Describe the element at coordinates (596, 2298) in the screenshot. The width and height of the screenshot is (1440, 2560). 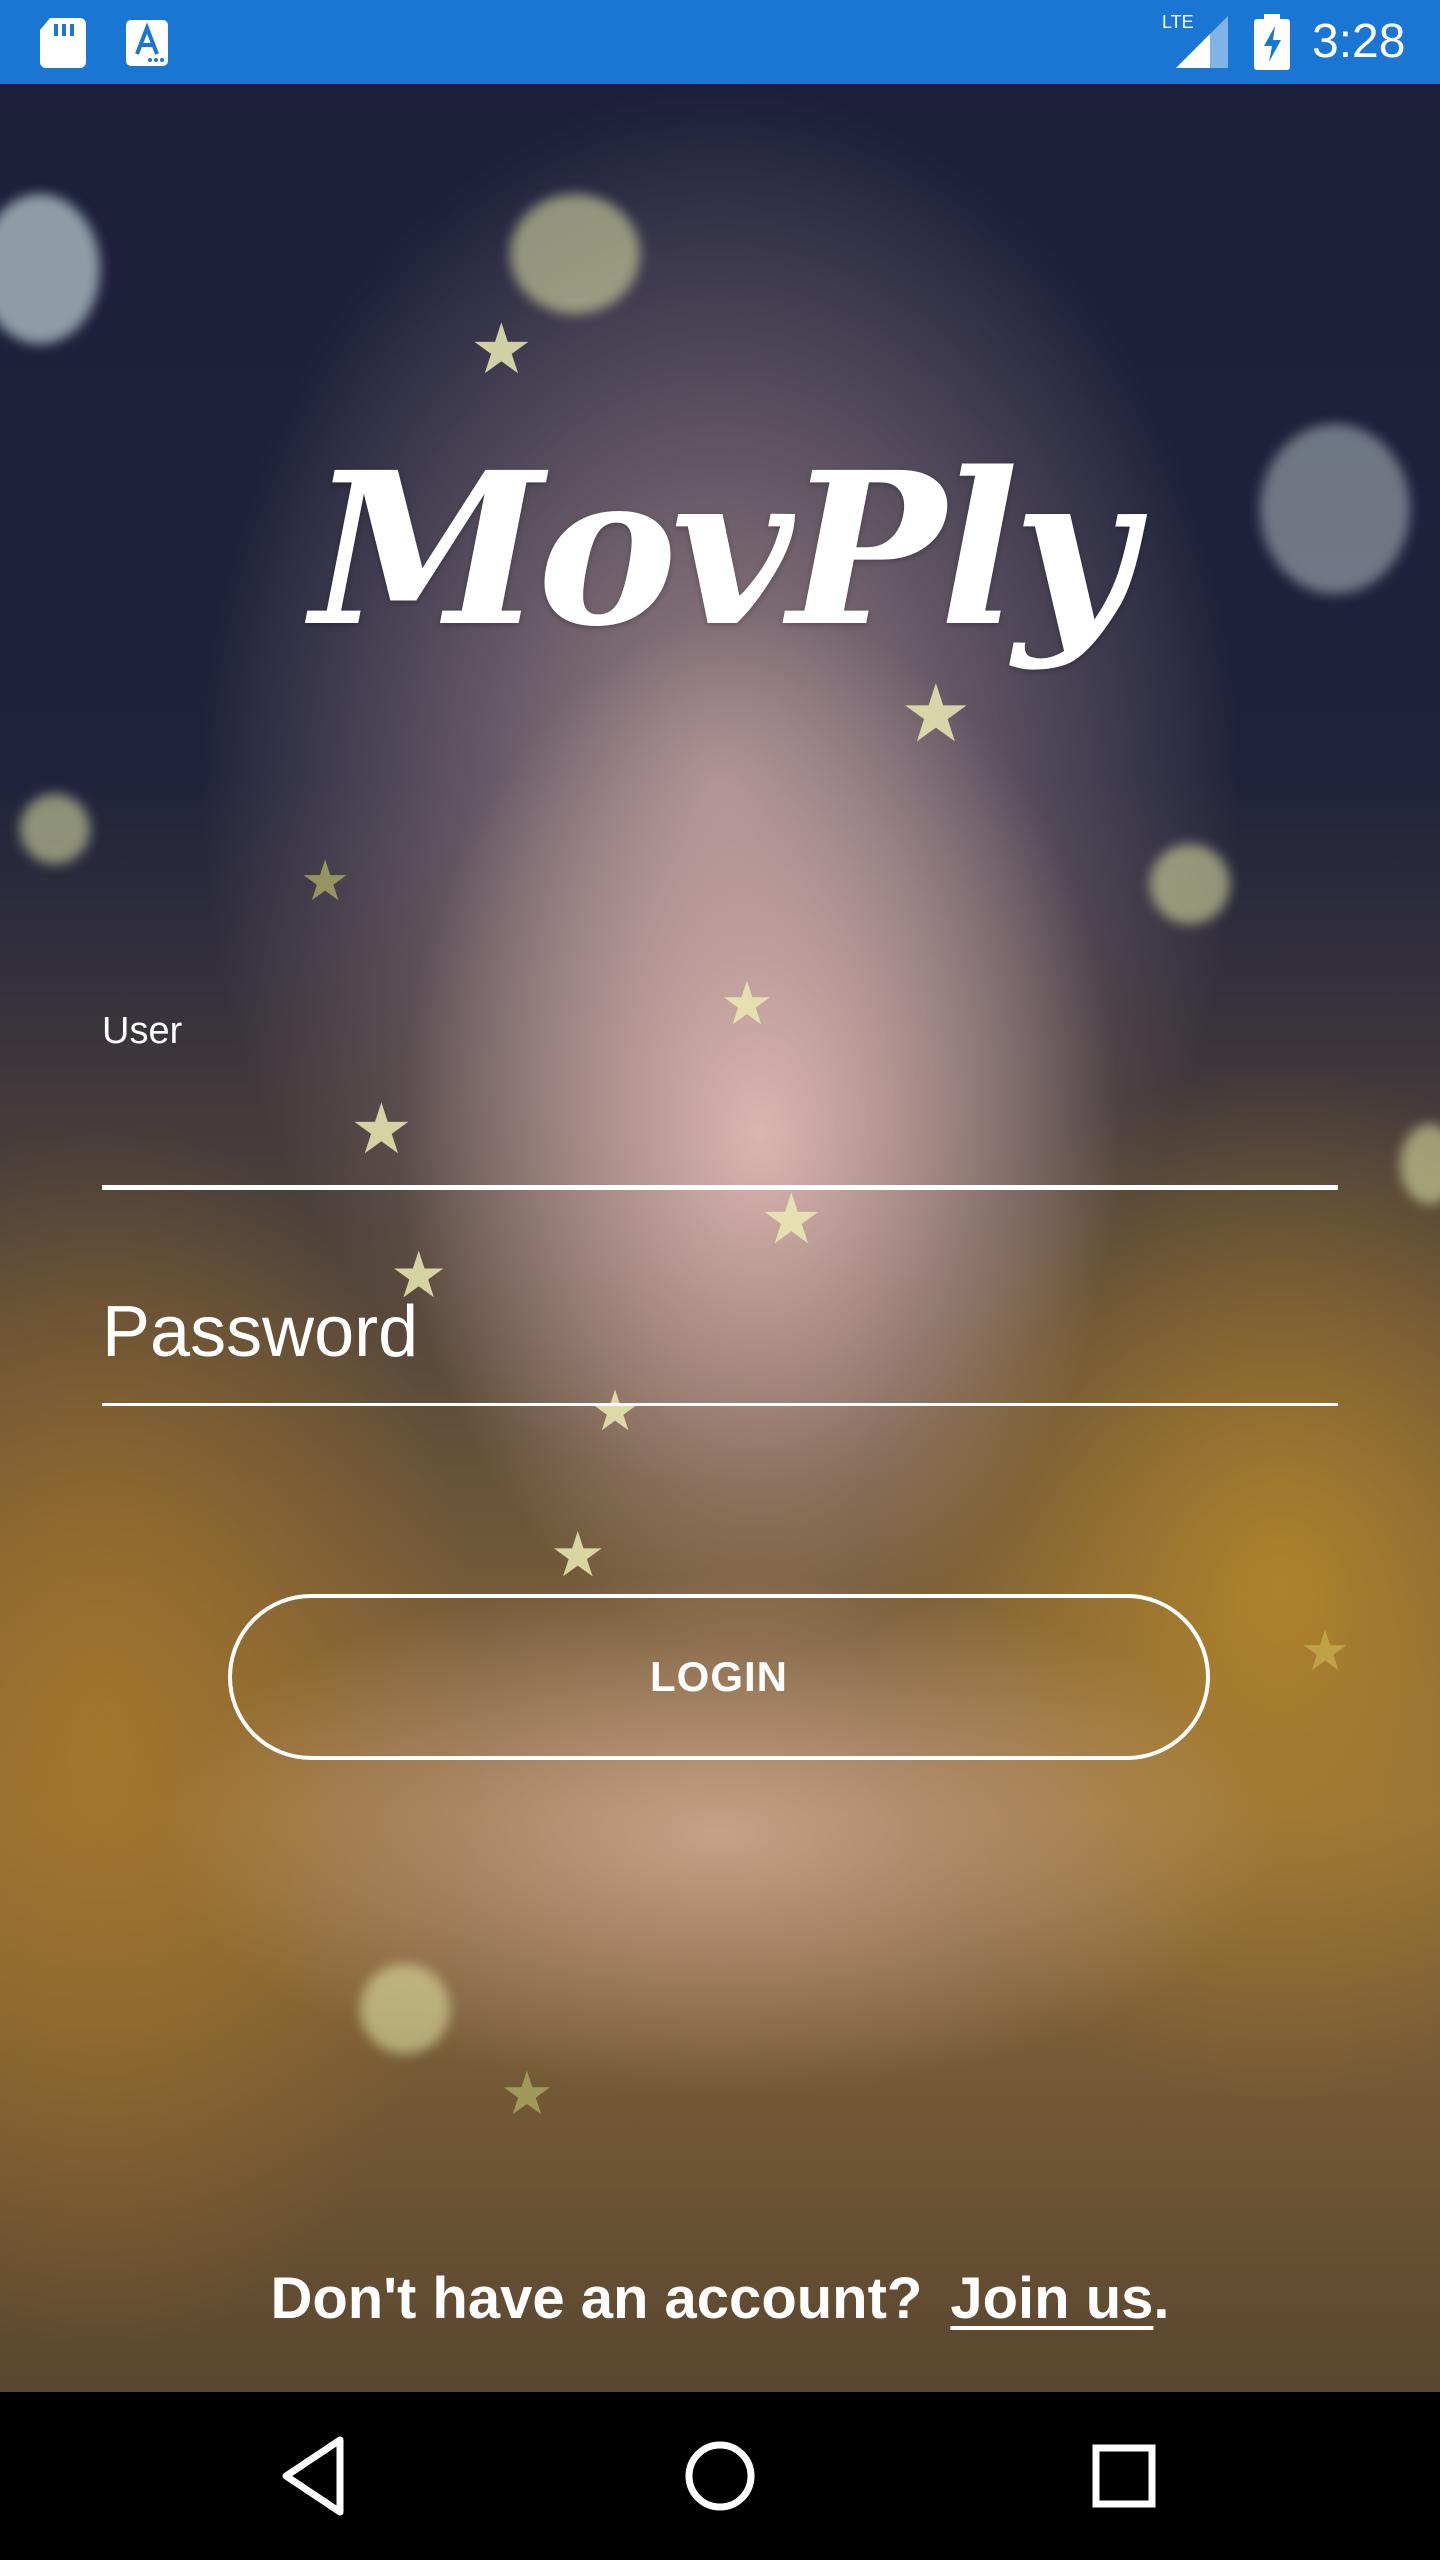
I see `signup-prompt: Don't have an account?` at that location.